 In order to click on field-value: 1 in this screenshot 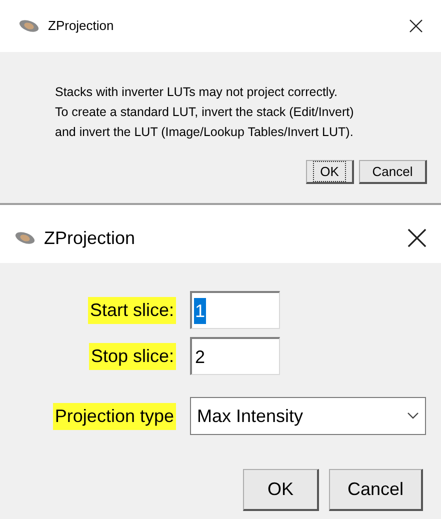, I will do `click(200, 311)`.